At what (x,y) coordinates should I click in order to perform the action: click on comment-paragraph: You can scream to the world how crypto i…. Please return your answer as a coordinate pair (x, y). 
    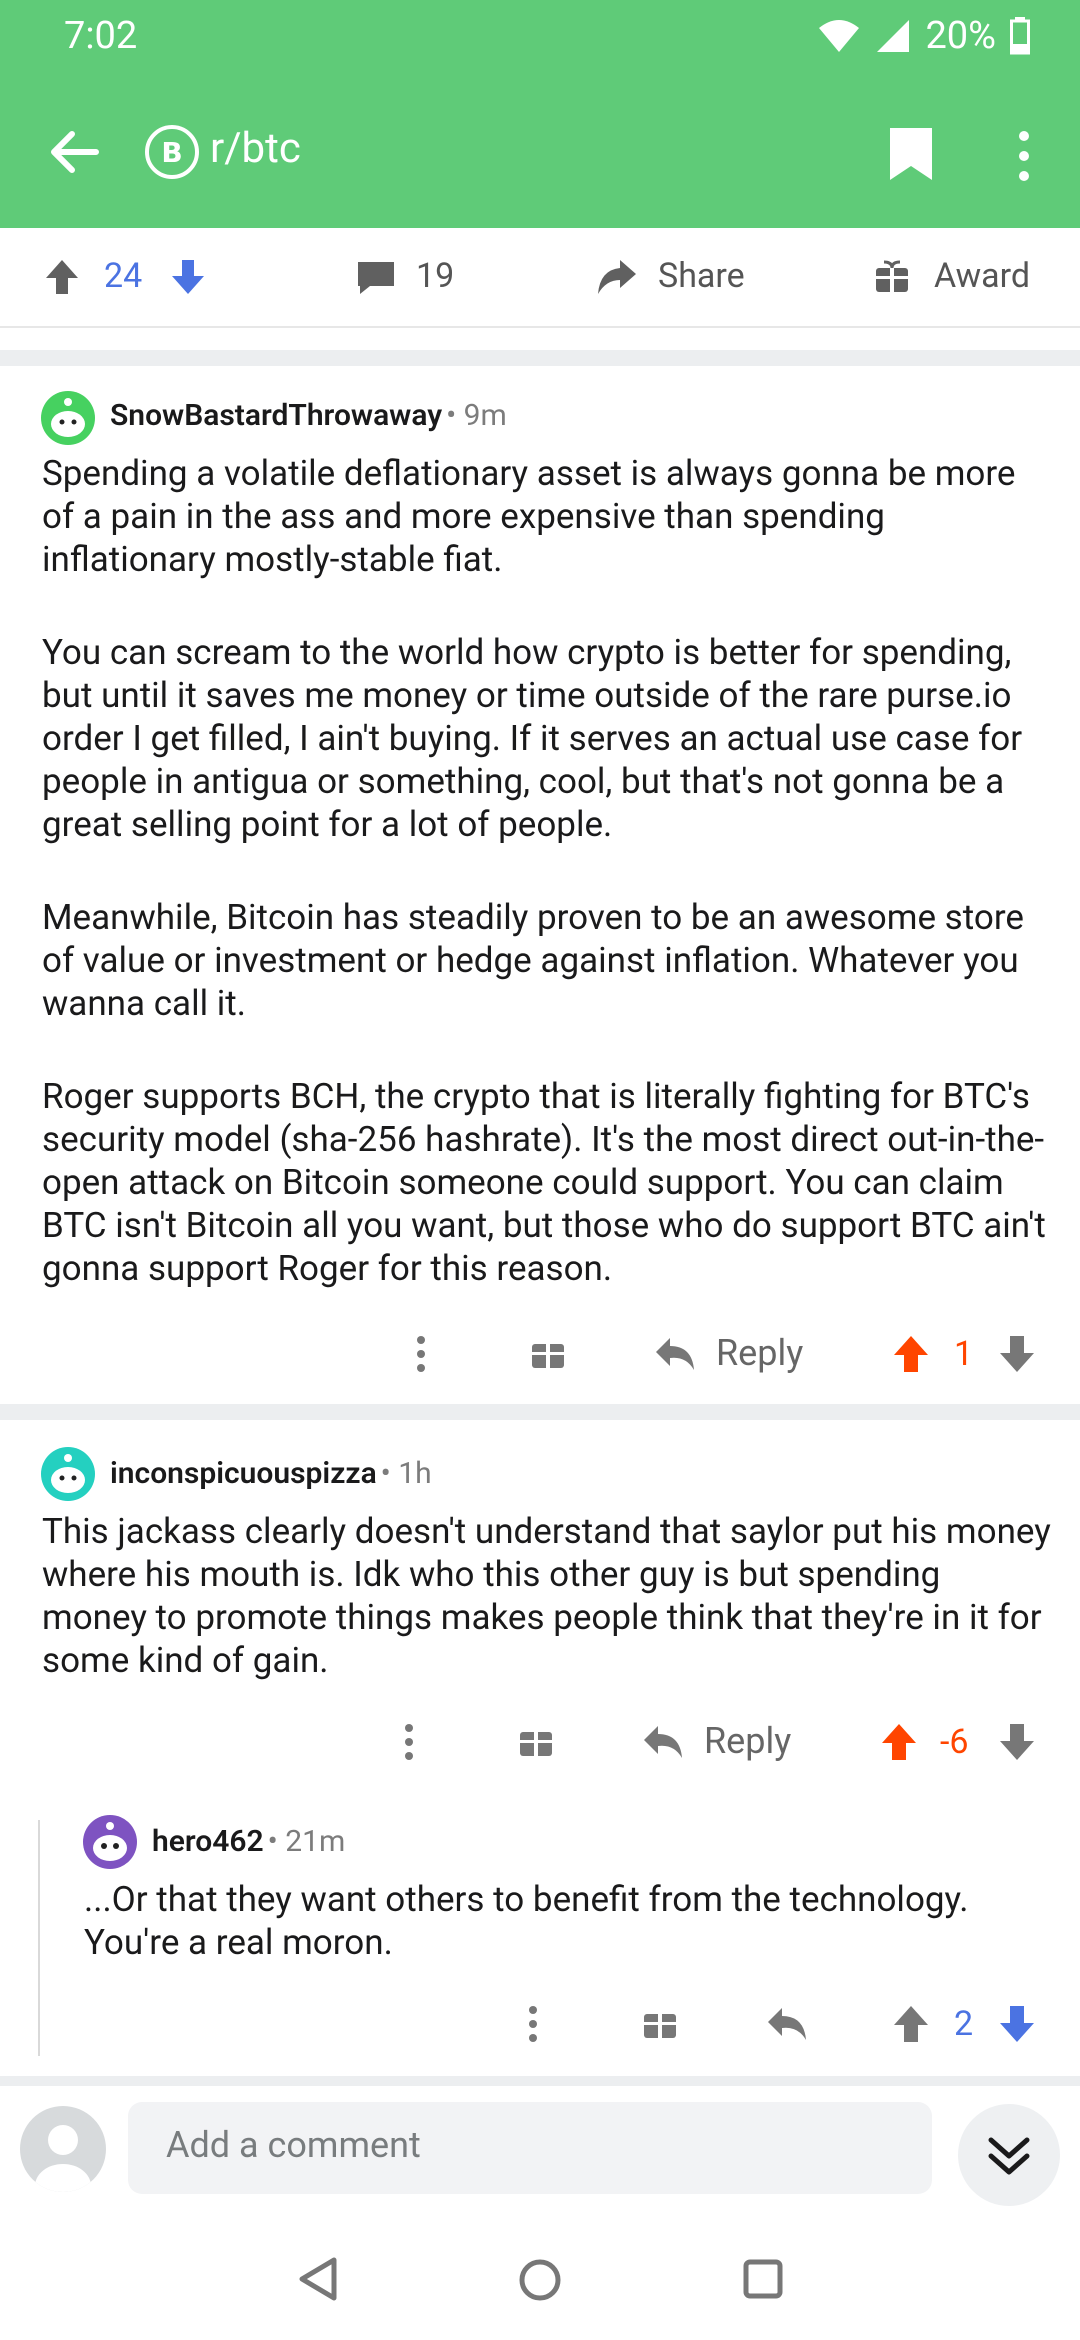
    Looking at the image, I should click on (532, 738).